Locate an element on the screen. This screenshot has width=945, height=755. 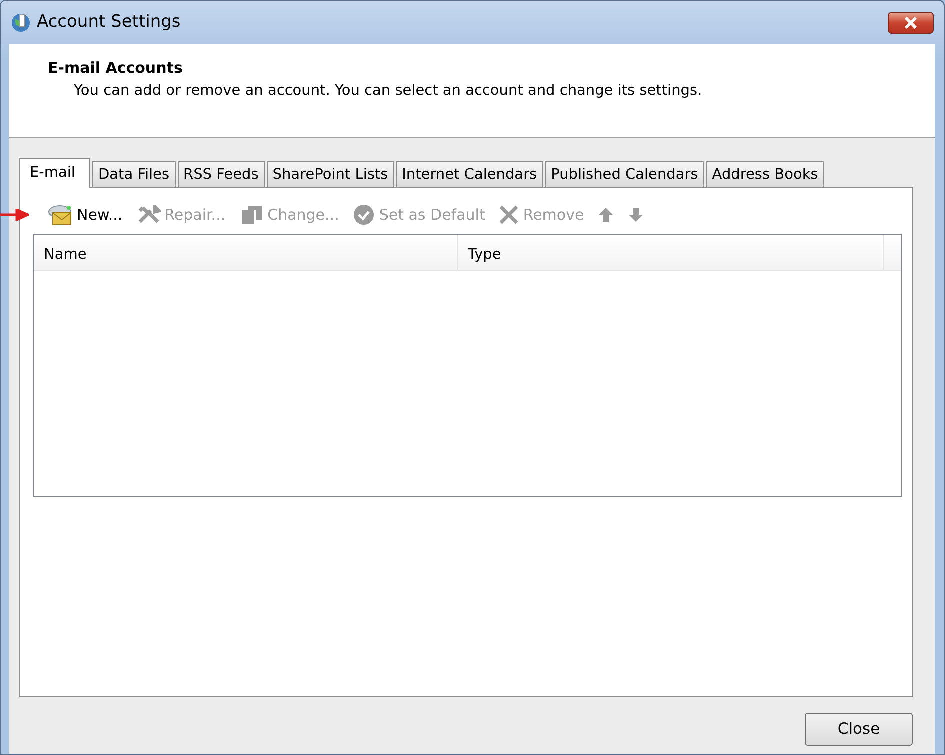
envelope-icon is located at coordinates (60, 215).